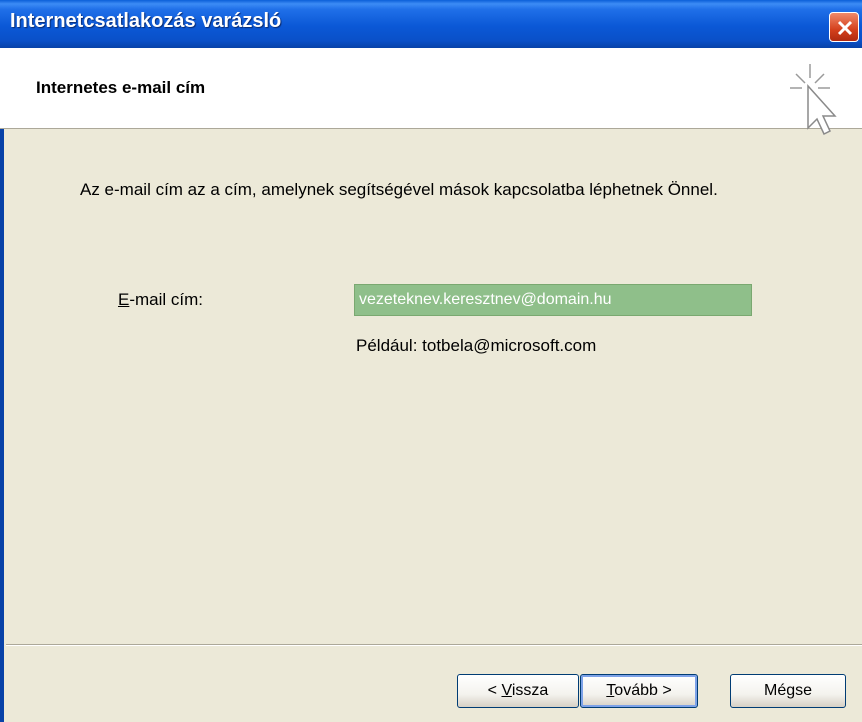  I want to click on wizard-header: Internetes e-mail cím, so click(431, 92).